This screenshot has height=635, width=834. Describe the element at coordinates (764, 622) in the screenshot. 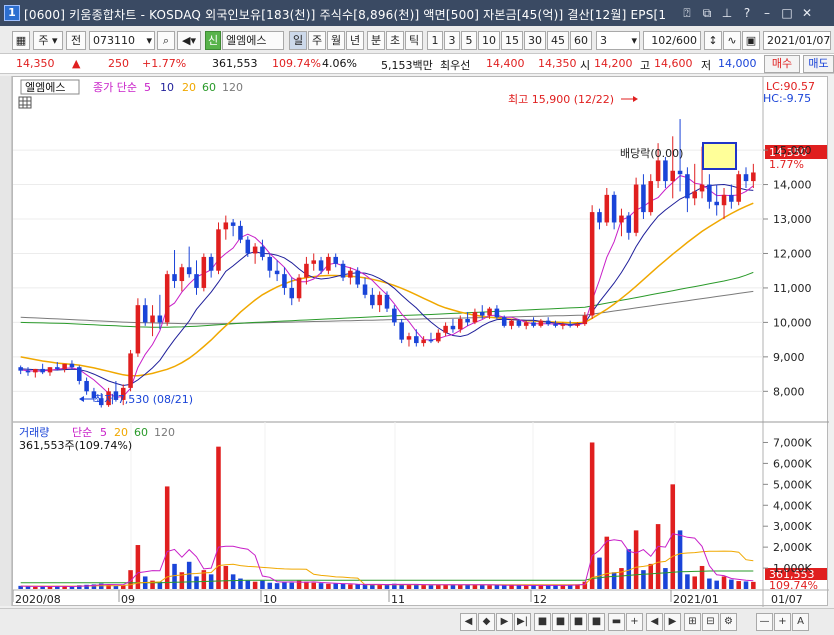

I see `decrease-button: —` at that location.